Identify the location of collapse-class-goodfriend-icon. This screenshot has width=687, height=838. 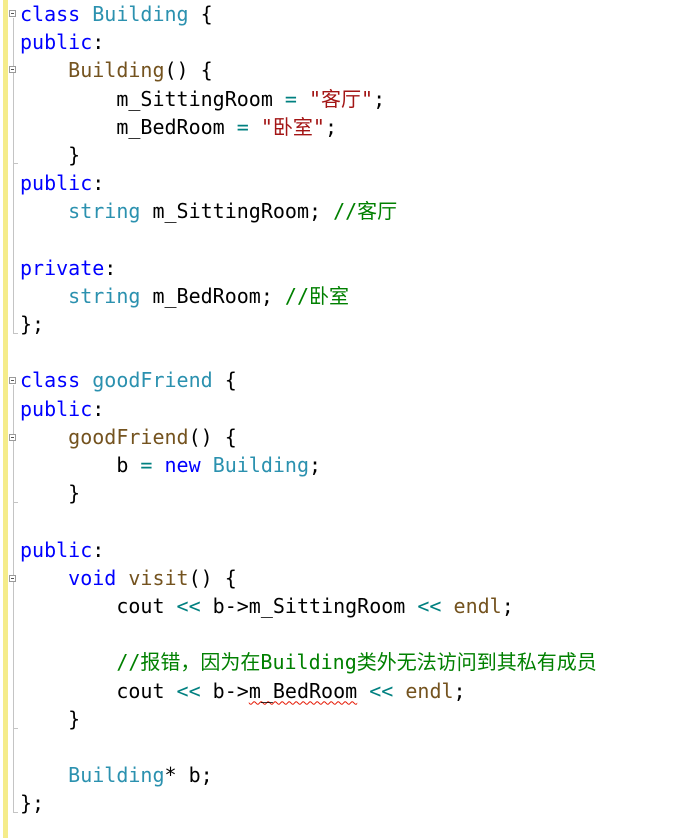
(12, 380).